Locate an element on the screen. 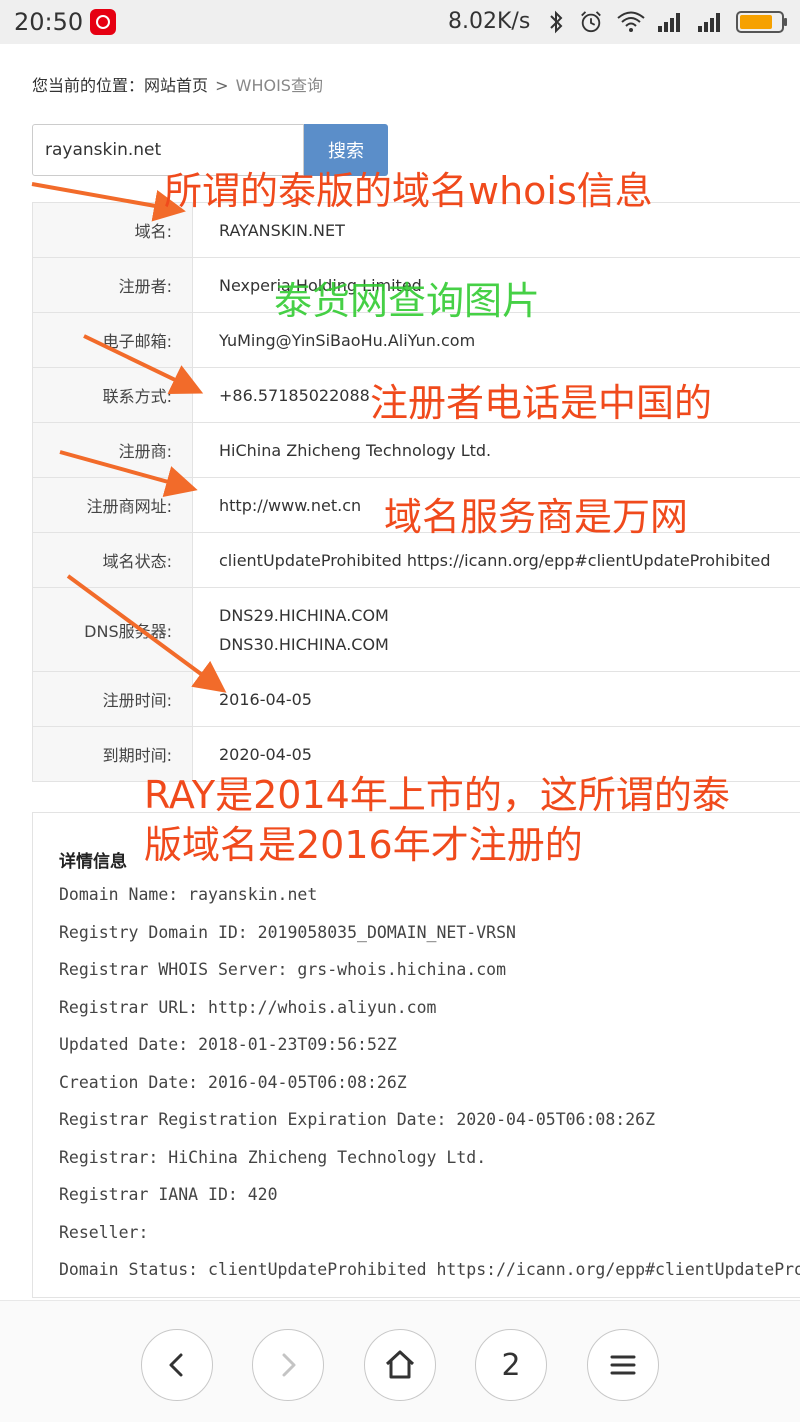 The width and height of the screenshot is (800, 1422). menu-icon is located at coordinates (623, 1365).